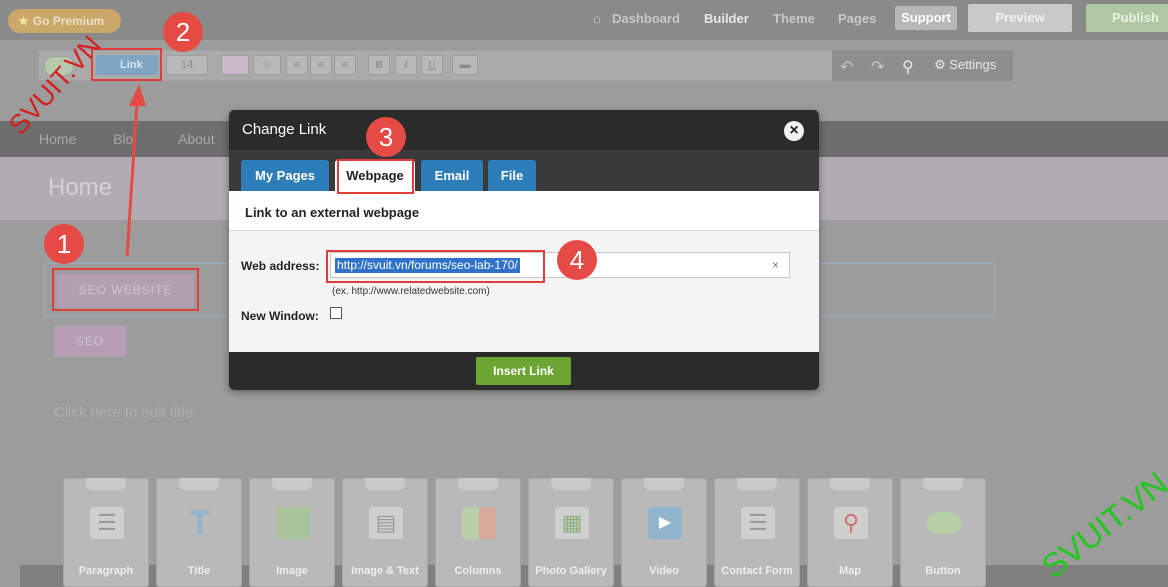 This screenshot has height=587, width=1168. I want to click on step-1-badge: 1, so click(64, 244).